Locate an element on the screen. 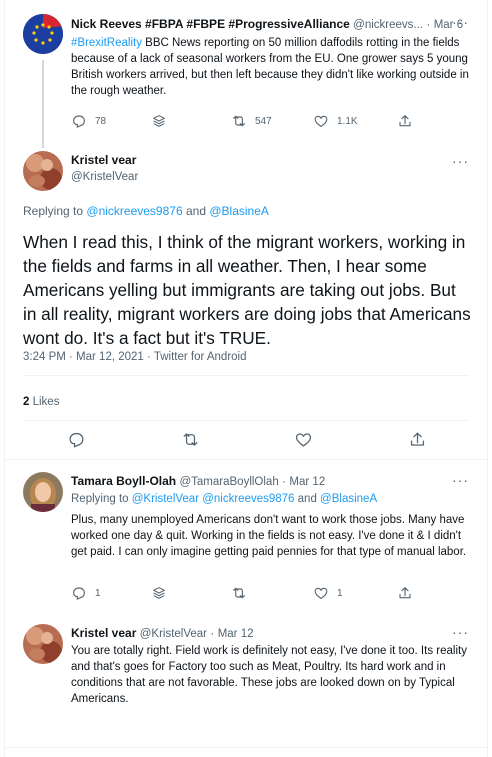 This screenshot has height=757, width=492. retweet-button: 547 is located at coordinates (272, 121).